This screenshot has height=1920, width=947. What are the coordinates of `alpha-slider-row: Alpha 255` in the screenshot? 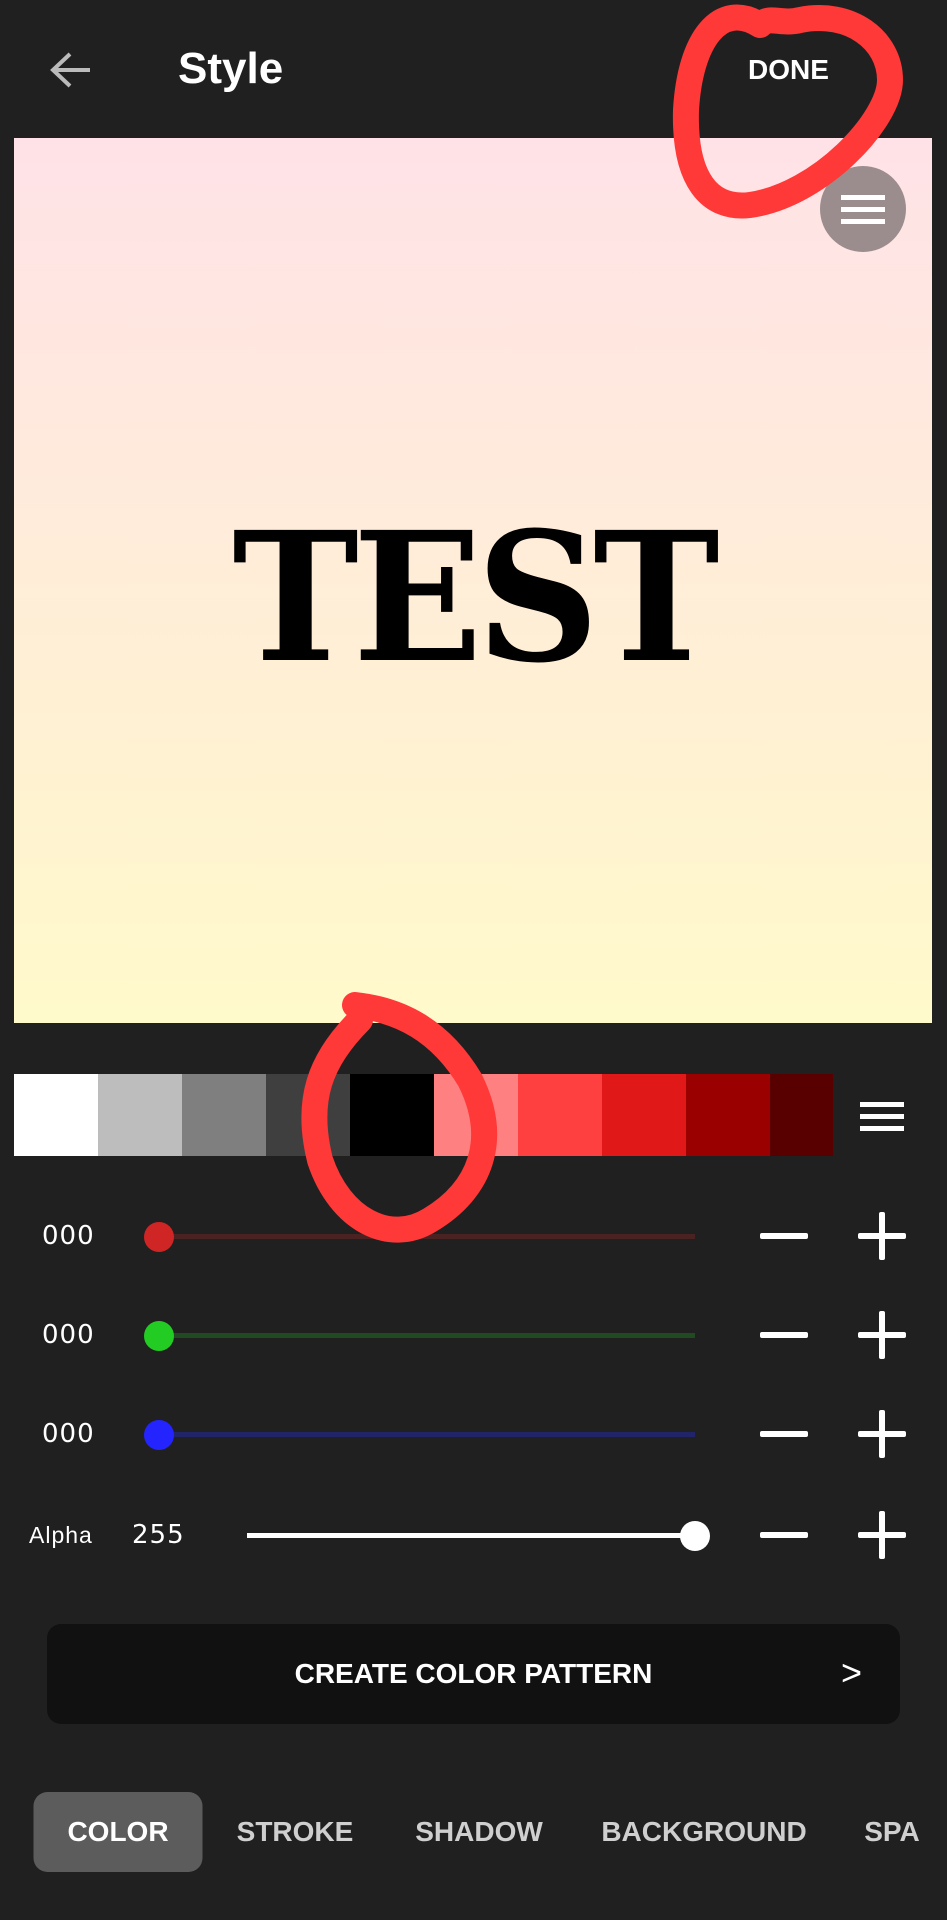 It's located at (473, 1535).